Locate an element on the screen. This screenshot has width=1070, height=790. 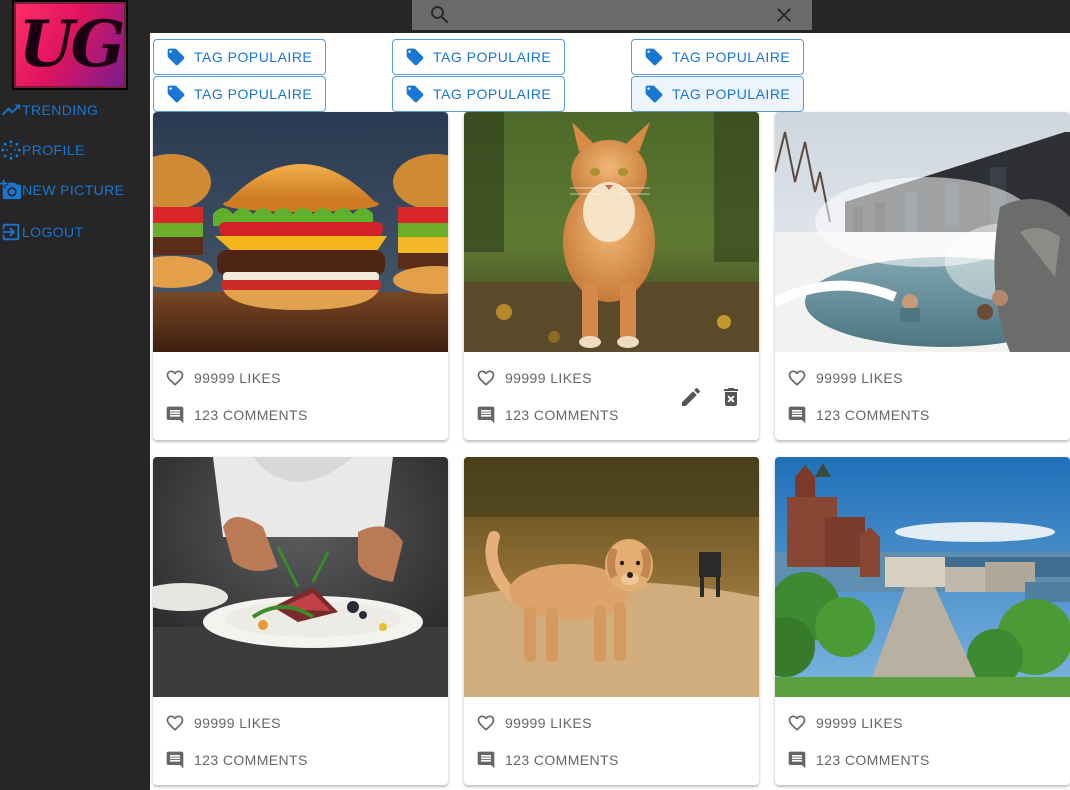
search-input is located at coordinates (612, 15).